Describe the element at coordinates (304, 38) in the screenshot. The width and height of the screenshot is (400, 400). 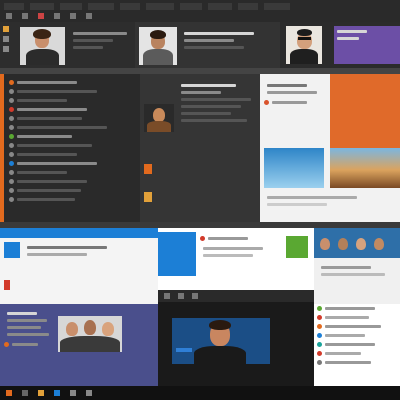
I see `sunglasses` at that location.